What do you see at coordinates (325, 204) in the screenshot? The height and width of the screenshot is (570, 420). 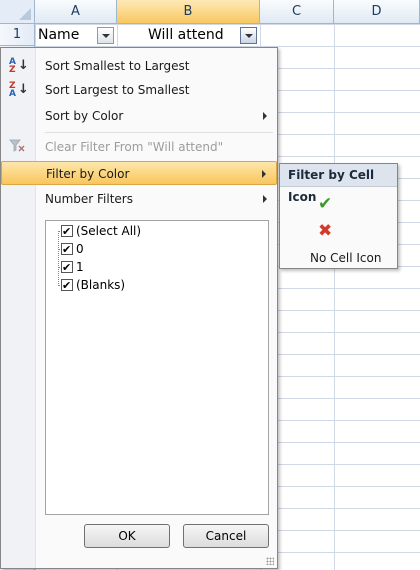 I see `green-check-icon: ✔` at bounding box center [325, 204].